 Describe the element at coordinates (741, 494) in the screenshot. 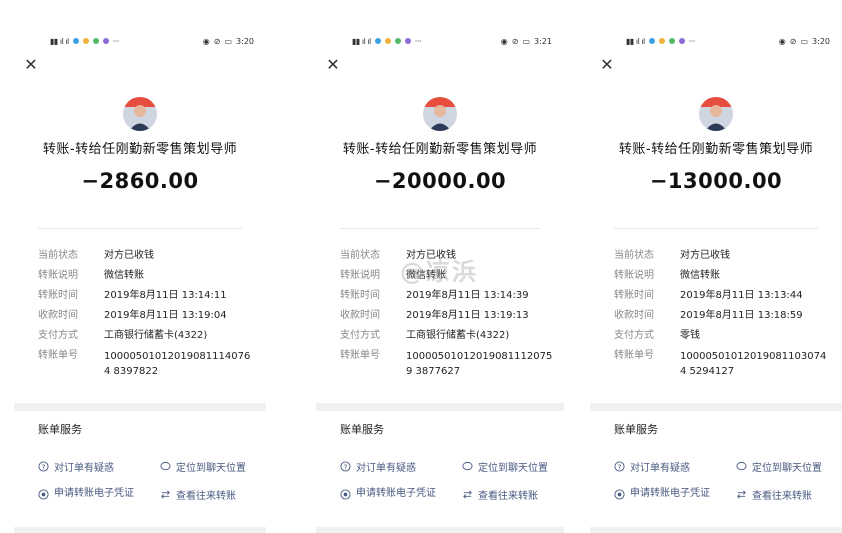

I see `swap-arrows-icon` at that location.